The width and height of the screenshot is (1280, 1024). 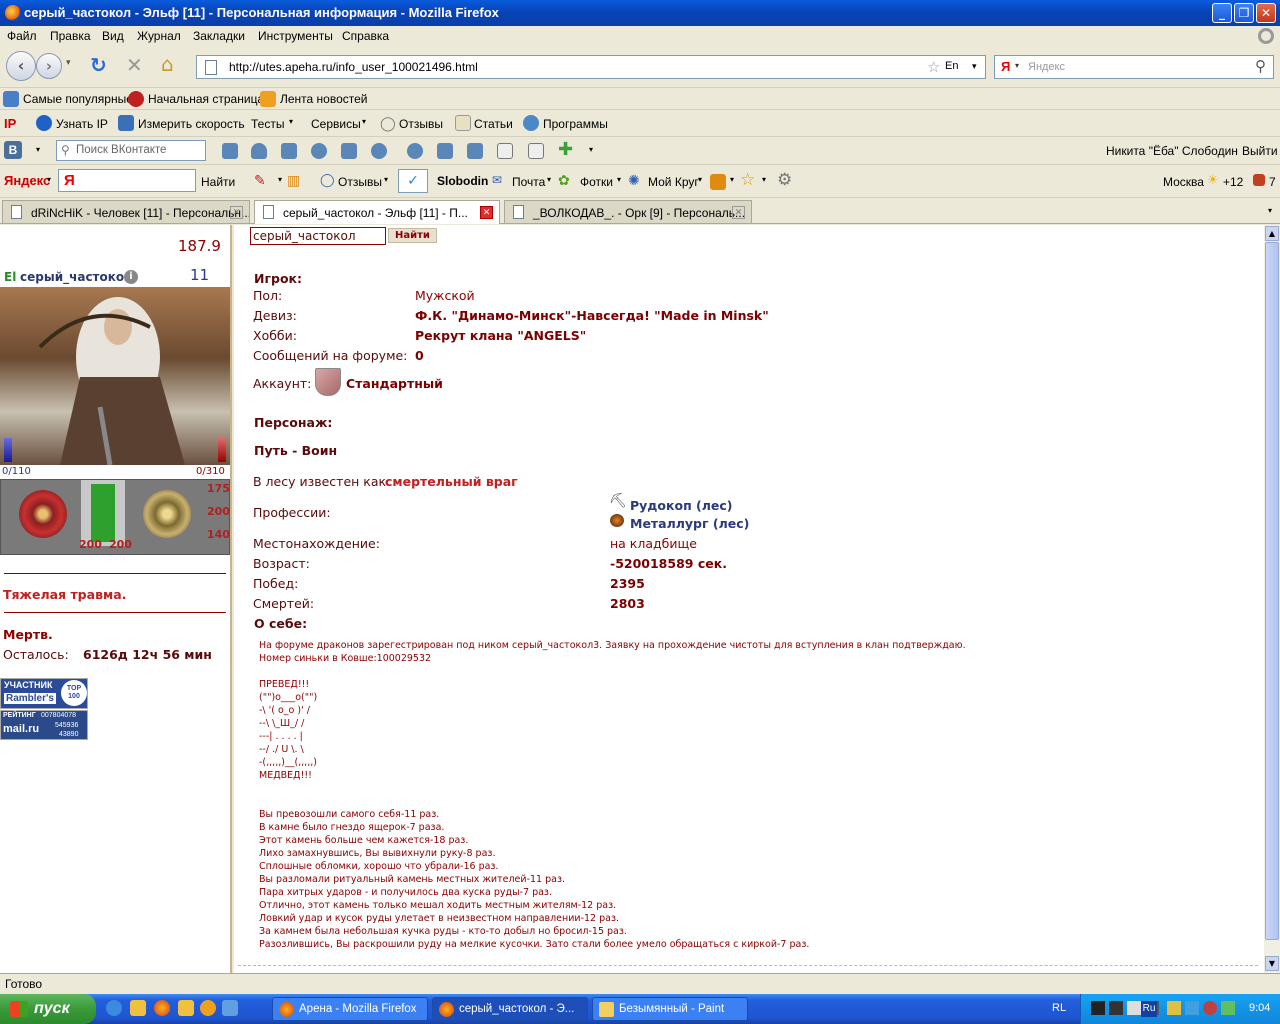 What do you see at coordinates (76, 277) in the screenshot?
I see `character-name: серый_частокол` at bounding box center [76, 277].